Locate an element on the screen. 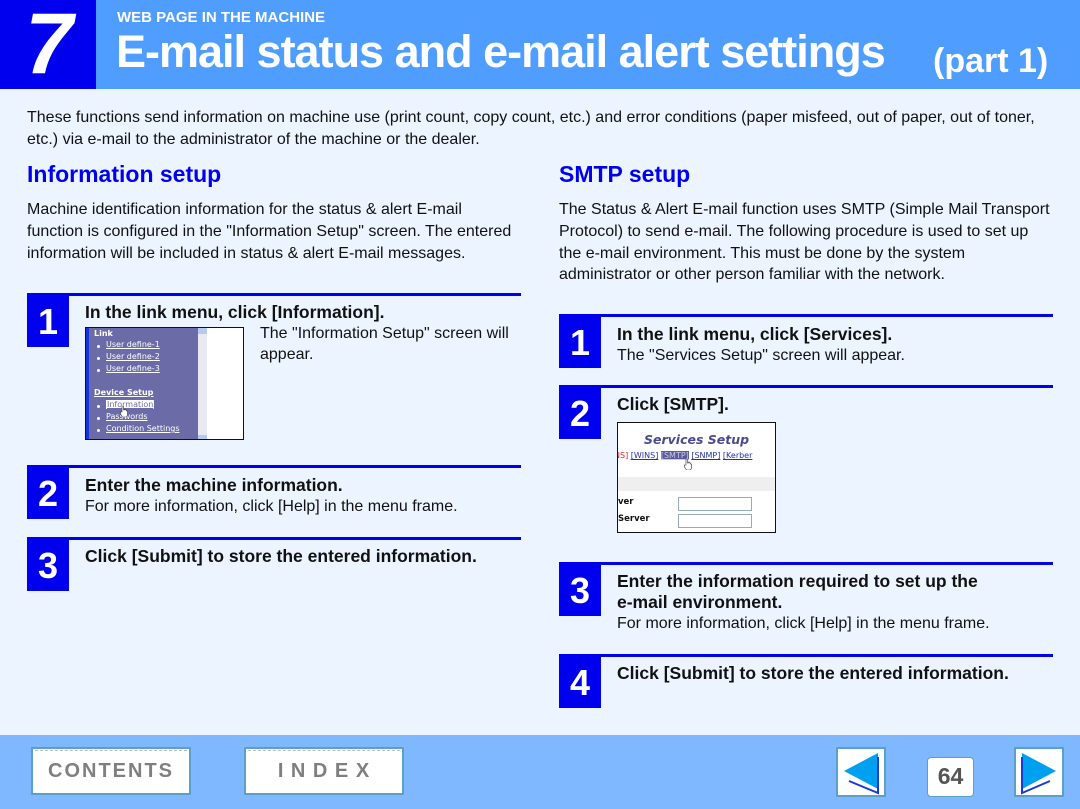 This screenshot has width=1080, height=809. step-title: In the link menu, click [Information]. is located at coordinates (235, 312).